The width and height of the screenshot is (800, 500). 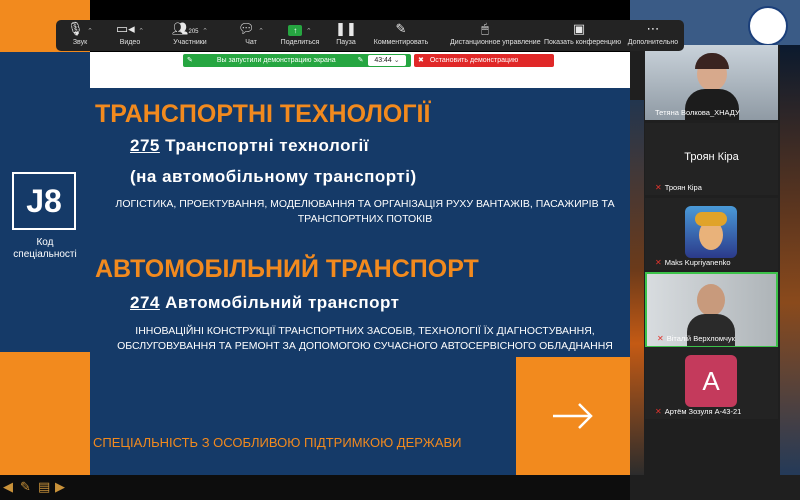 I want to click on show-meeting-icon: ▣, so click(x=579, y=28).